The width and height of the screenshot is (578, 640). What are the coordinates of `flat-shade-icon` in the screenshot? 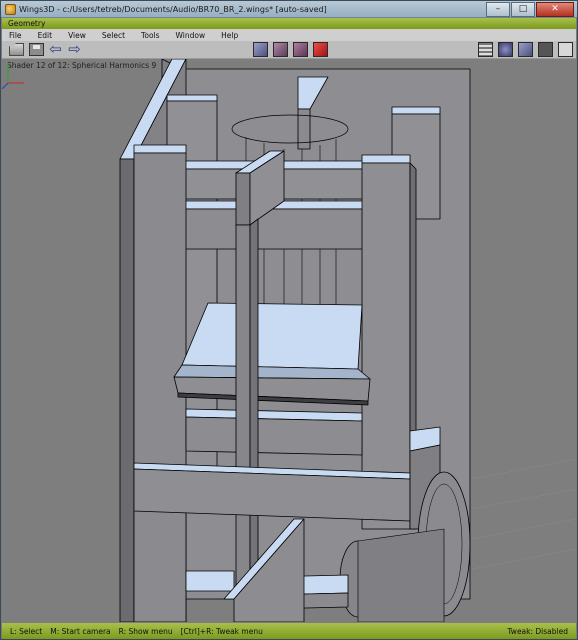 It's located at (525, 49).